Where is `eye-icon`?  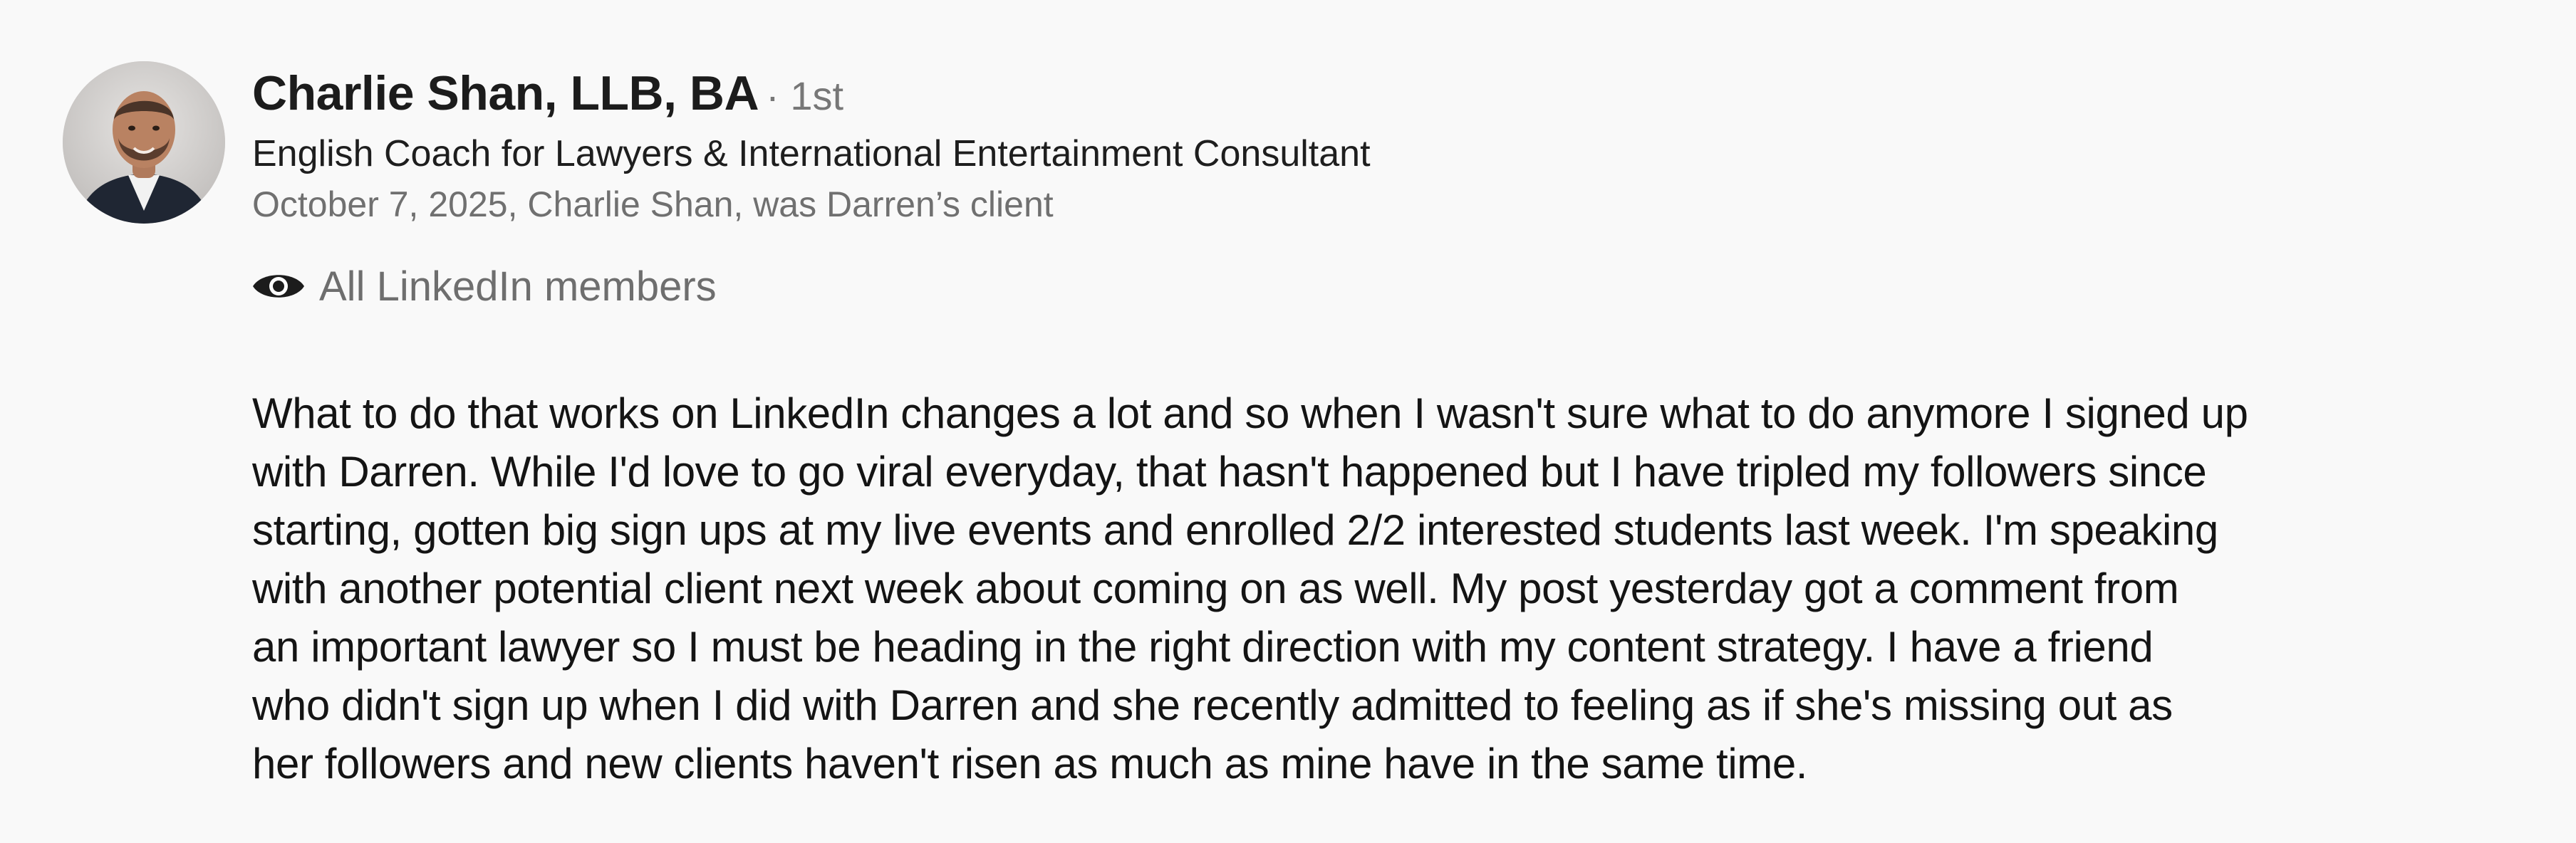
eye-icon is located at coordinates (278, 286).